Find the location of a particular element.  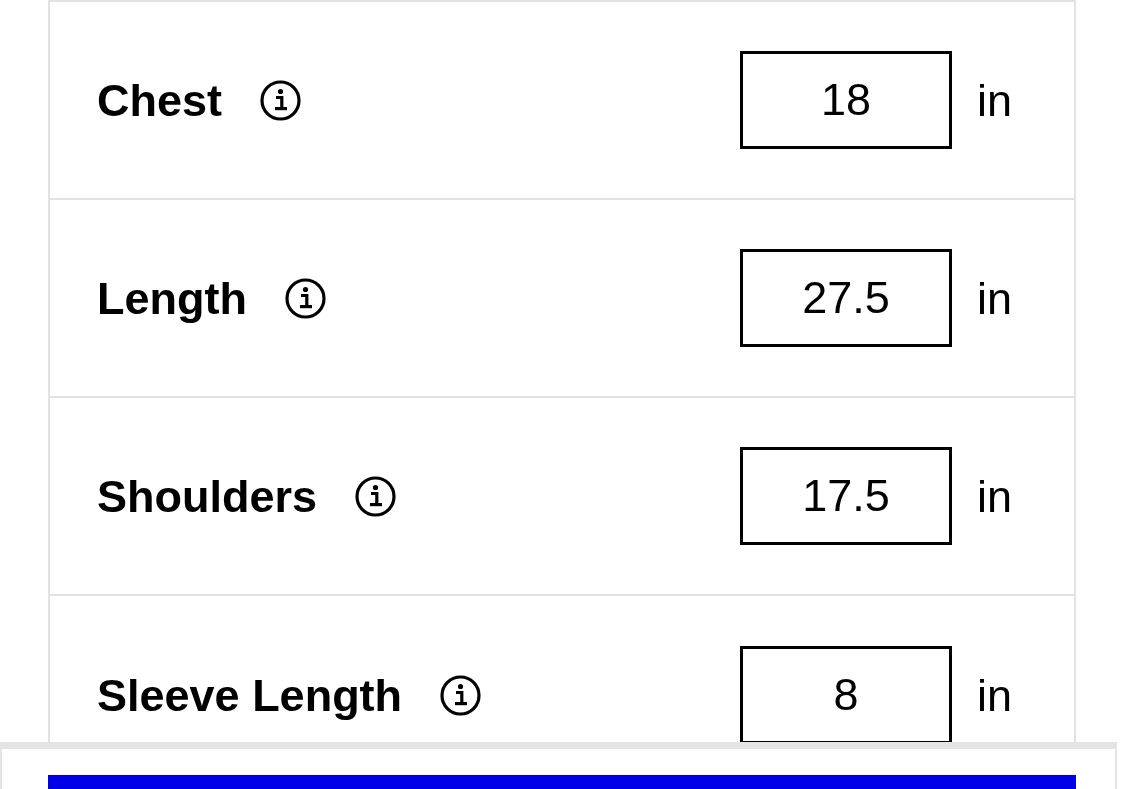

measurement-field: 8 is located at coordinates (845, 694).